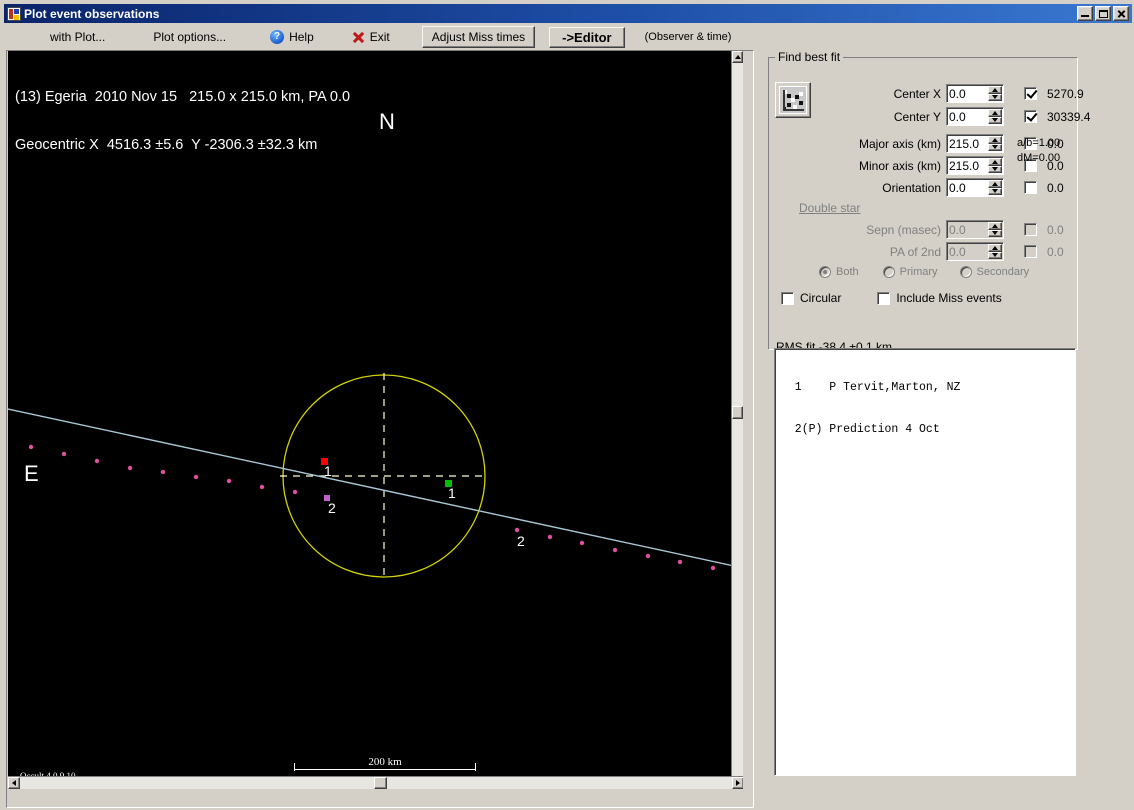  I want to click on orientation-error: 0.0, so click(1055, 187).